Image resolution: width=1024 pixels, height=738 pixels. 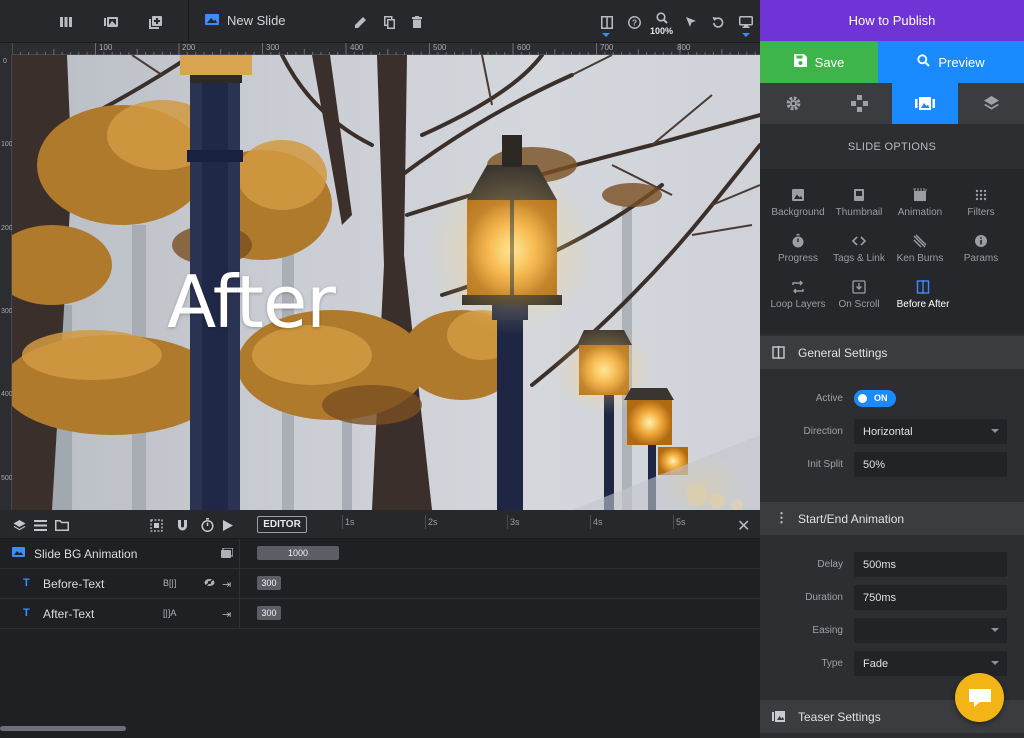 What do you see at coordinates (880, 598) in the screenshot?
I see `duration-value: 750ms` at bounding box center [880, 598].